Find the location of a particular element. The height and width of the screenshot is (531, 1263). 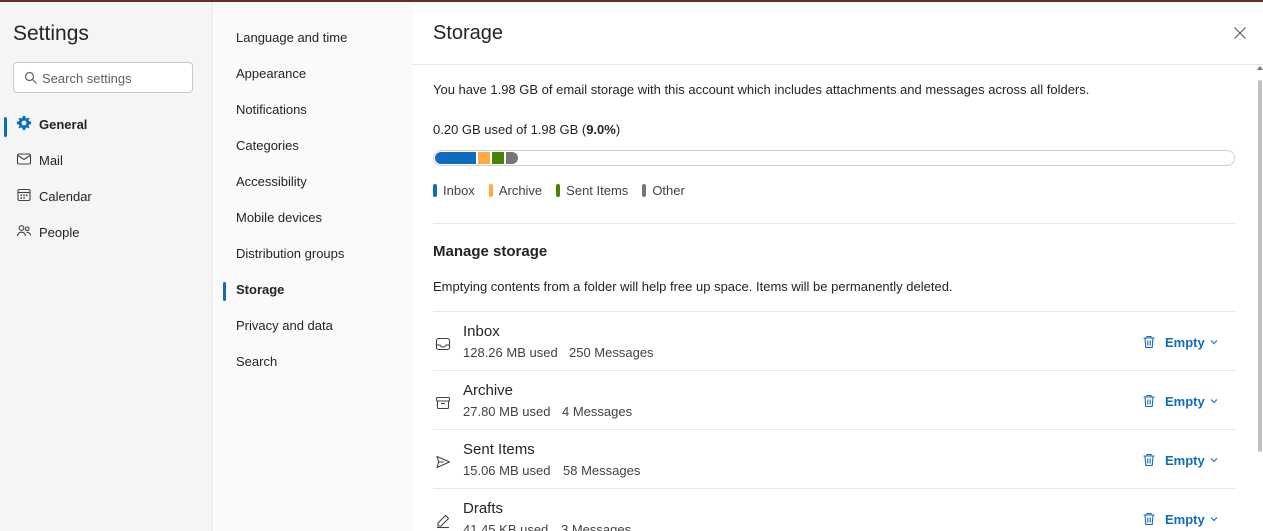

subnav-item-accessibility: Accessibility is located at coordinates (313, 182).